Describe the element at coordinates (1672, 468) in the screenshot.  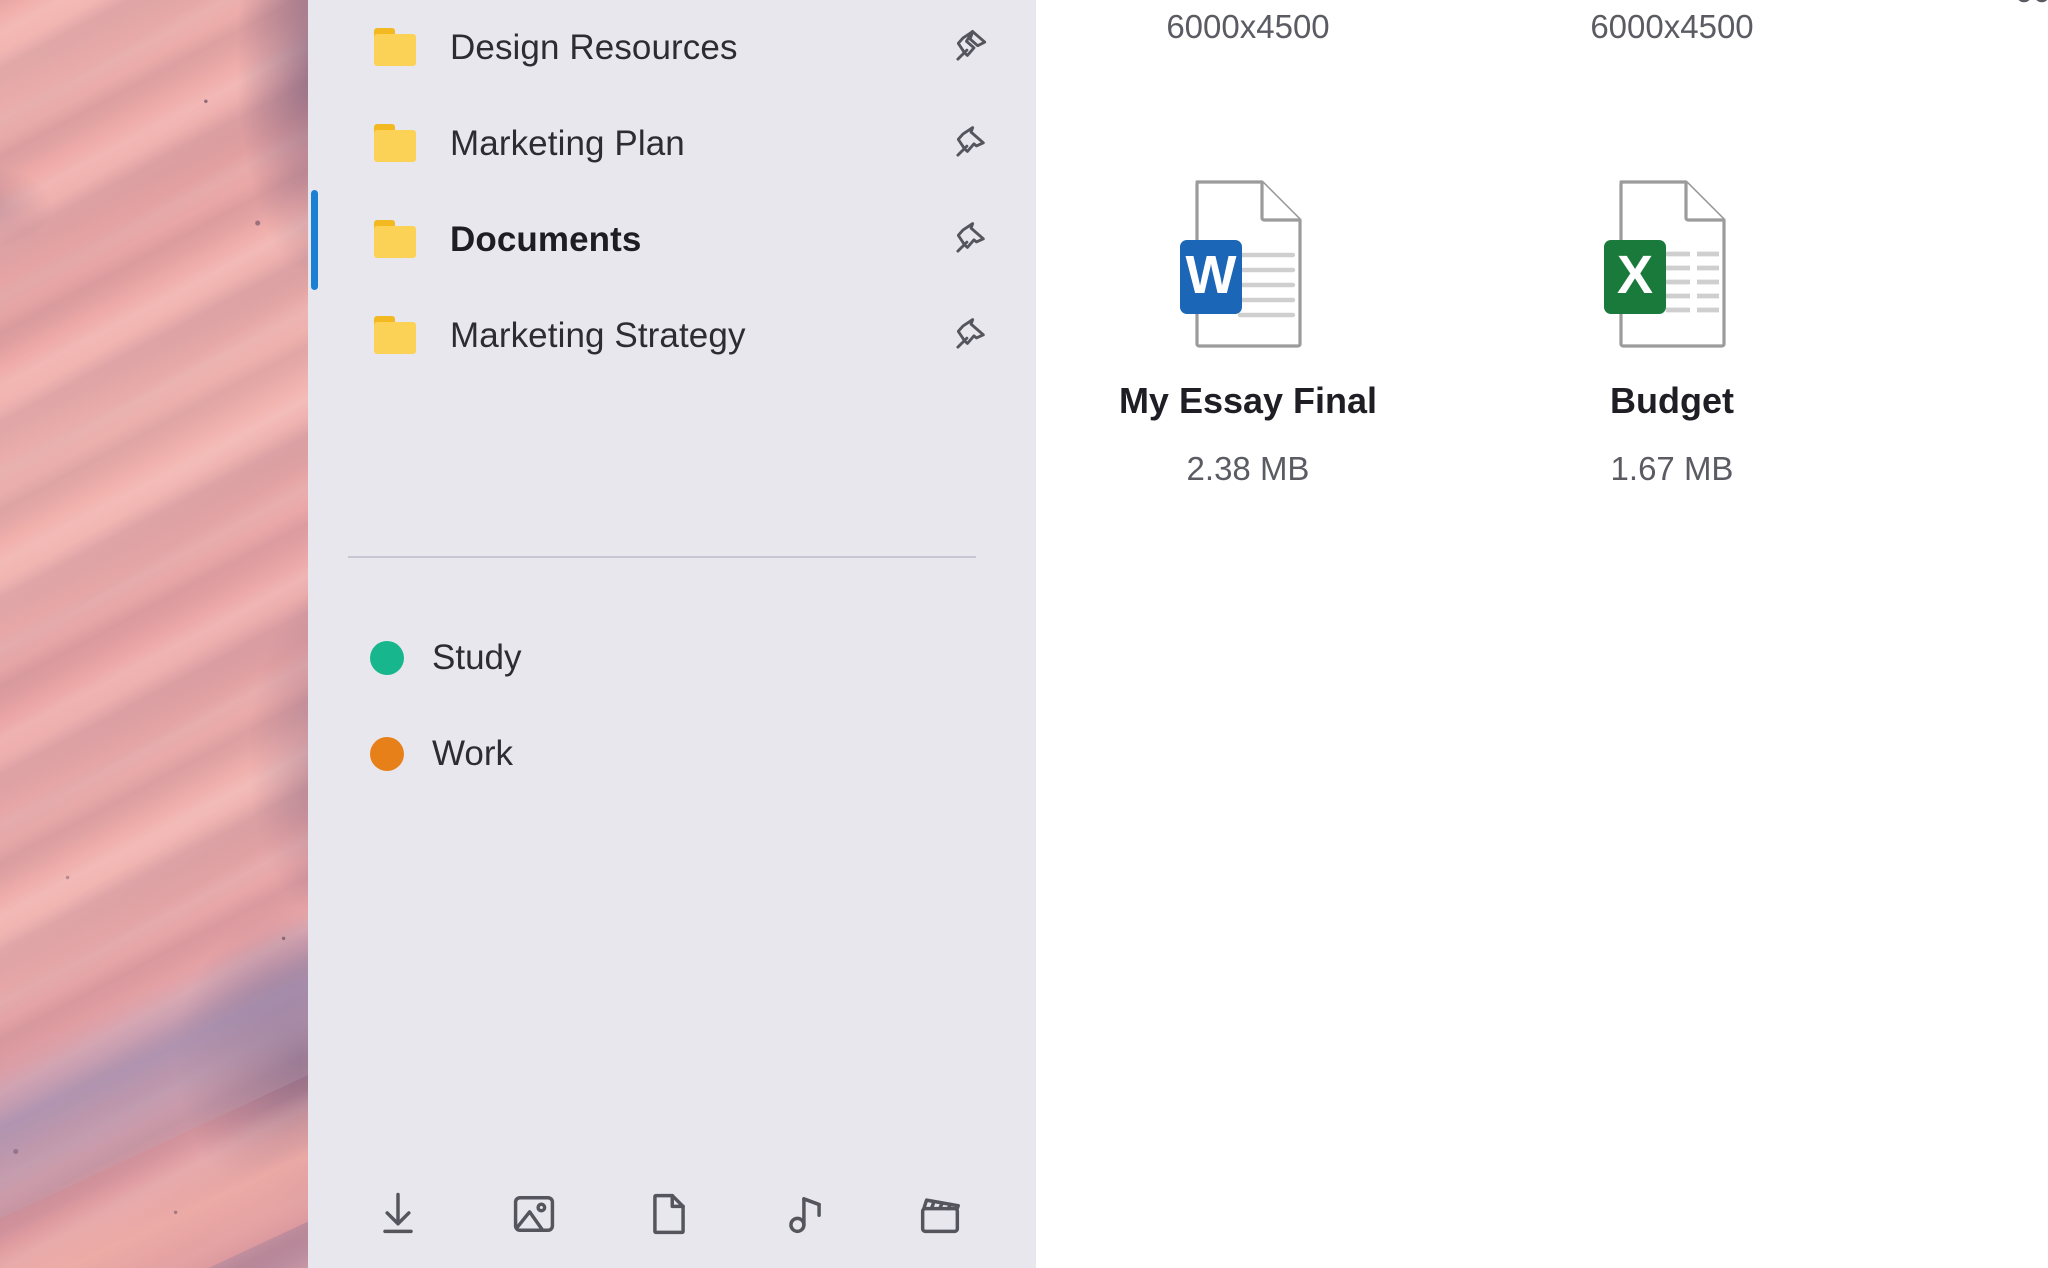
I see `file-size: 1.67 MB` at that location.